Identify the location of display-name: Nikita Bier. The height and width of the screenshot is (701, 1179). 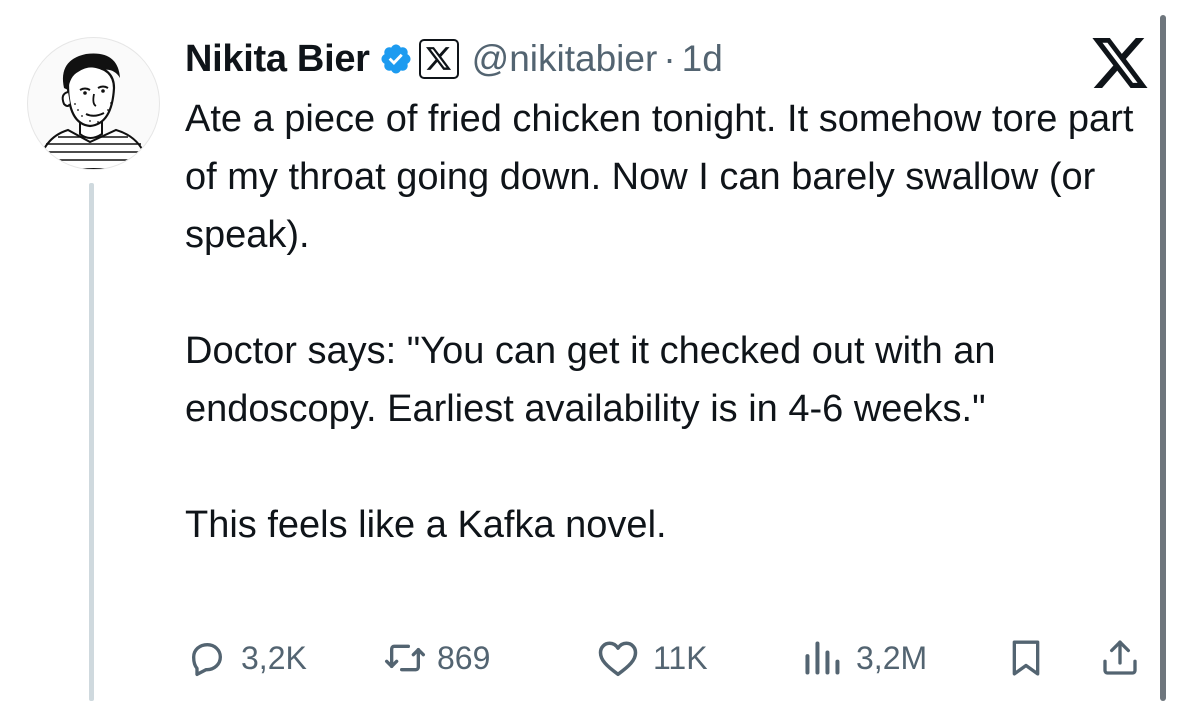
(277, 59).